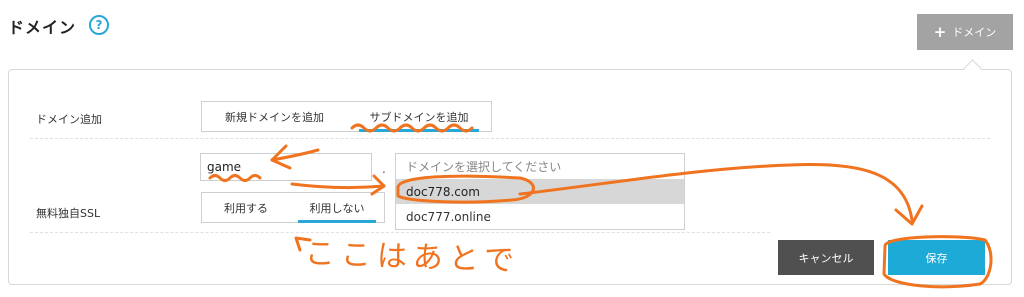 The height and width of the screenshot is (297, 1024). What do you see at coordinates (974, 32) in the screenshot?
I see `add-domain-label: ドメイン` at bounding box center [974, 32].